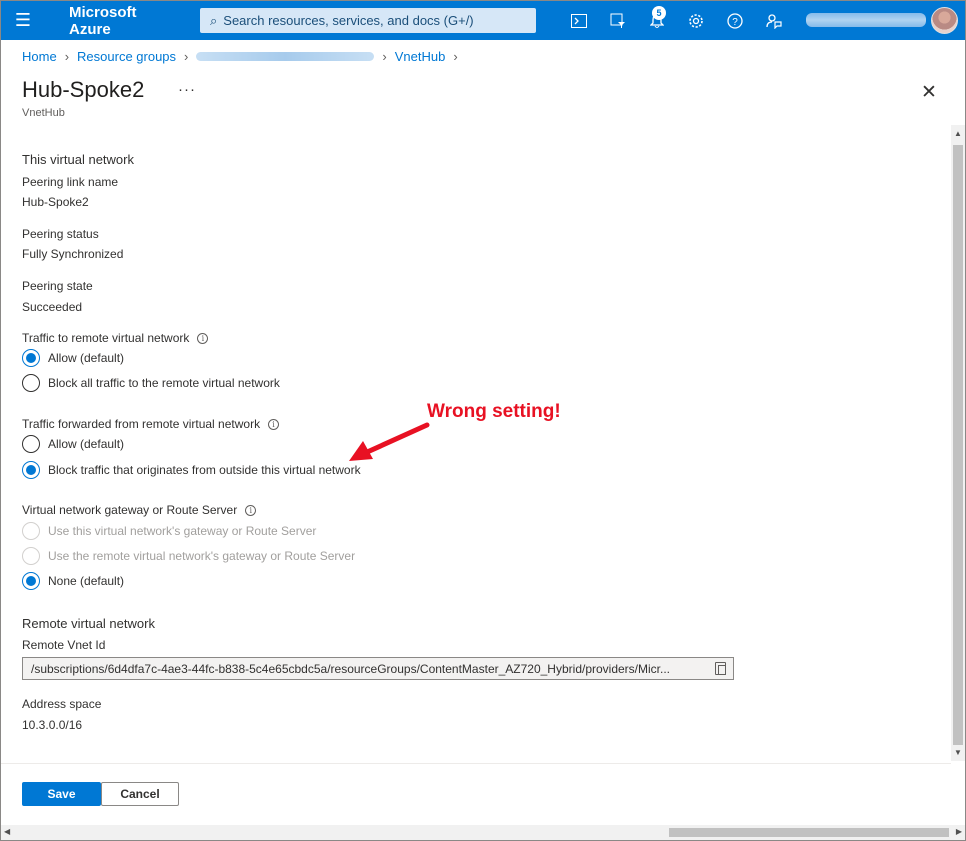 The height and width of the screenshot is (841, 966). What do you see at coordinates (88, 623) in the screenshot?
I see `section-remote-network: Remote virtual network` at bounding box center [88, 623].